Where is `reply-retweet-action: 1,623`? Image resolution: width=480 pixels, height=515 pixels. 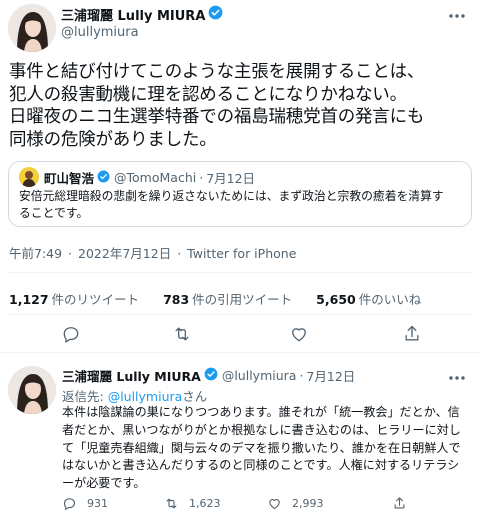
reply-retweet-action: 1,623 is located at coordinates (192, 503).